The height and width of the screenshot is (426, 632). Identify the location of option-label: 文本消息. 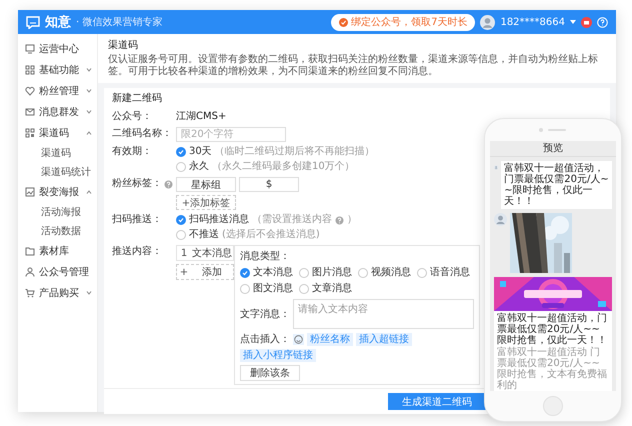
(273, 273).